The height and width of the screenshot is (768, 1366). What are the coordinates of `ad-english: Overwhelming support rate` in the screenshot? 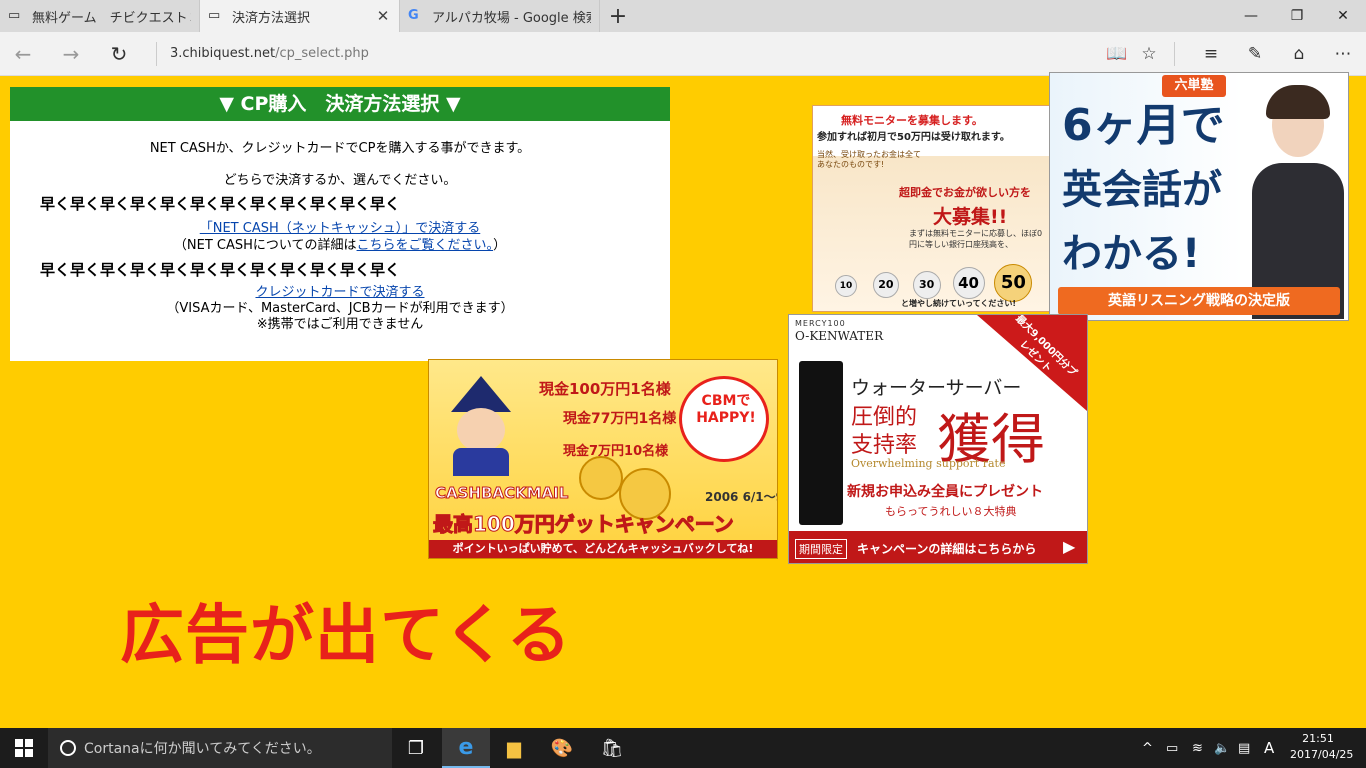 It's located at (928, 463).